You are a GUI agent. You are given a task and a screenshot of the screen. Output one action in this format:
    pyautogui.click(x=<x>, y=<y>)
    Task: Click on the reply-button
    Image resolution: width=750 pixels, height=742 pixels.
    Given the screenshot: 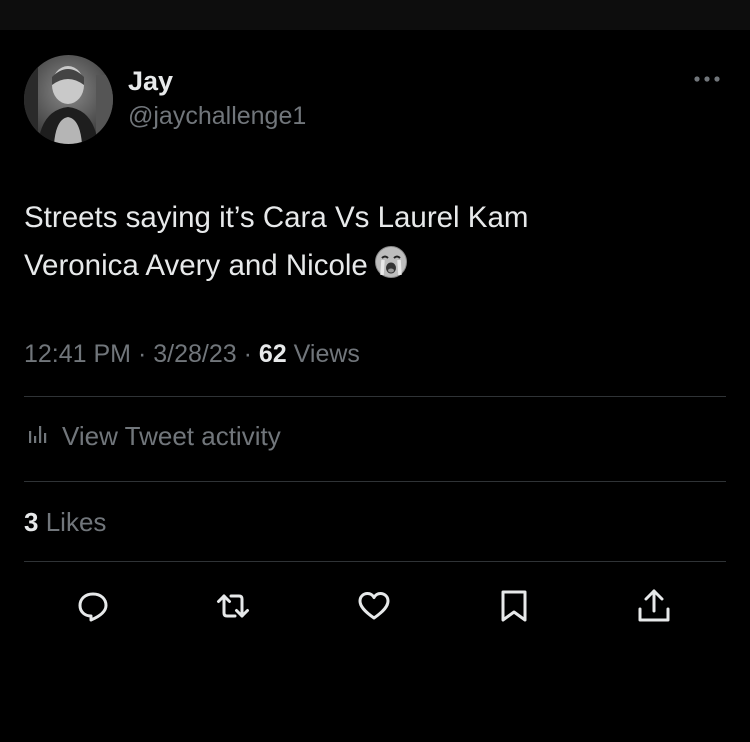 What is the action you would take?
    pyautogui.click(x=93, y=606)
    